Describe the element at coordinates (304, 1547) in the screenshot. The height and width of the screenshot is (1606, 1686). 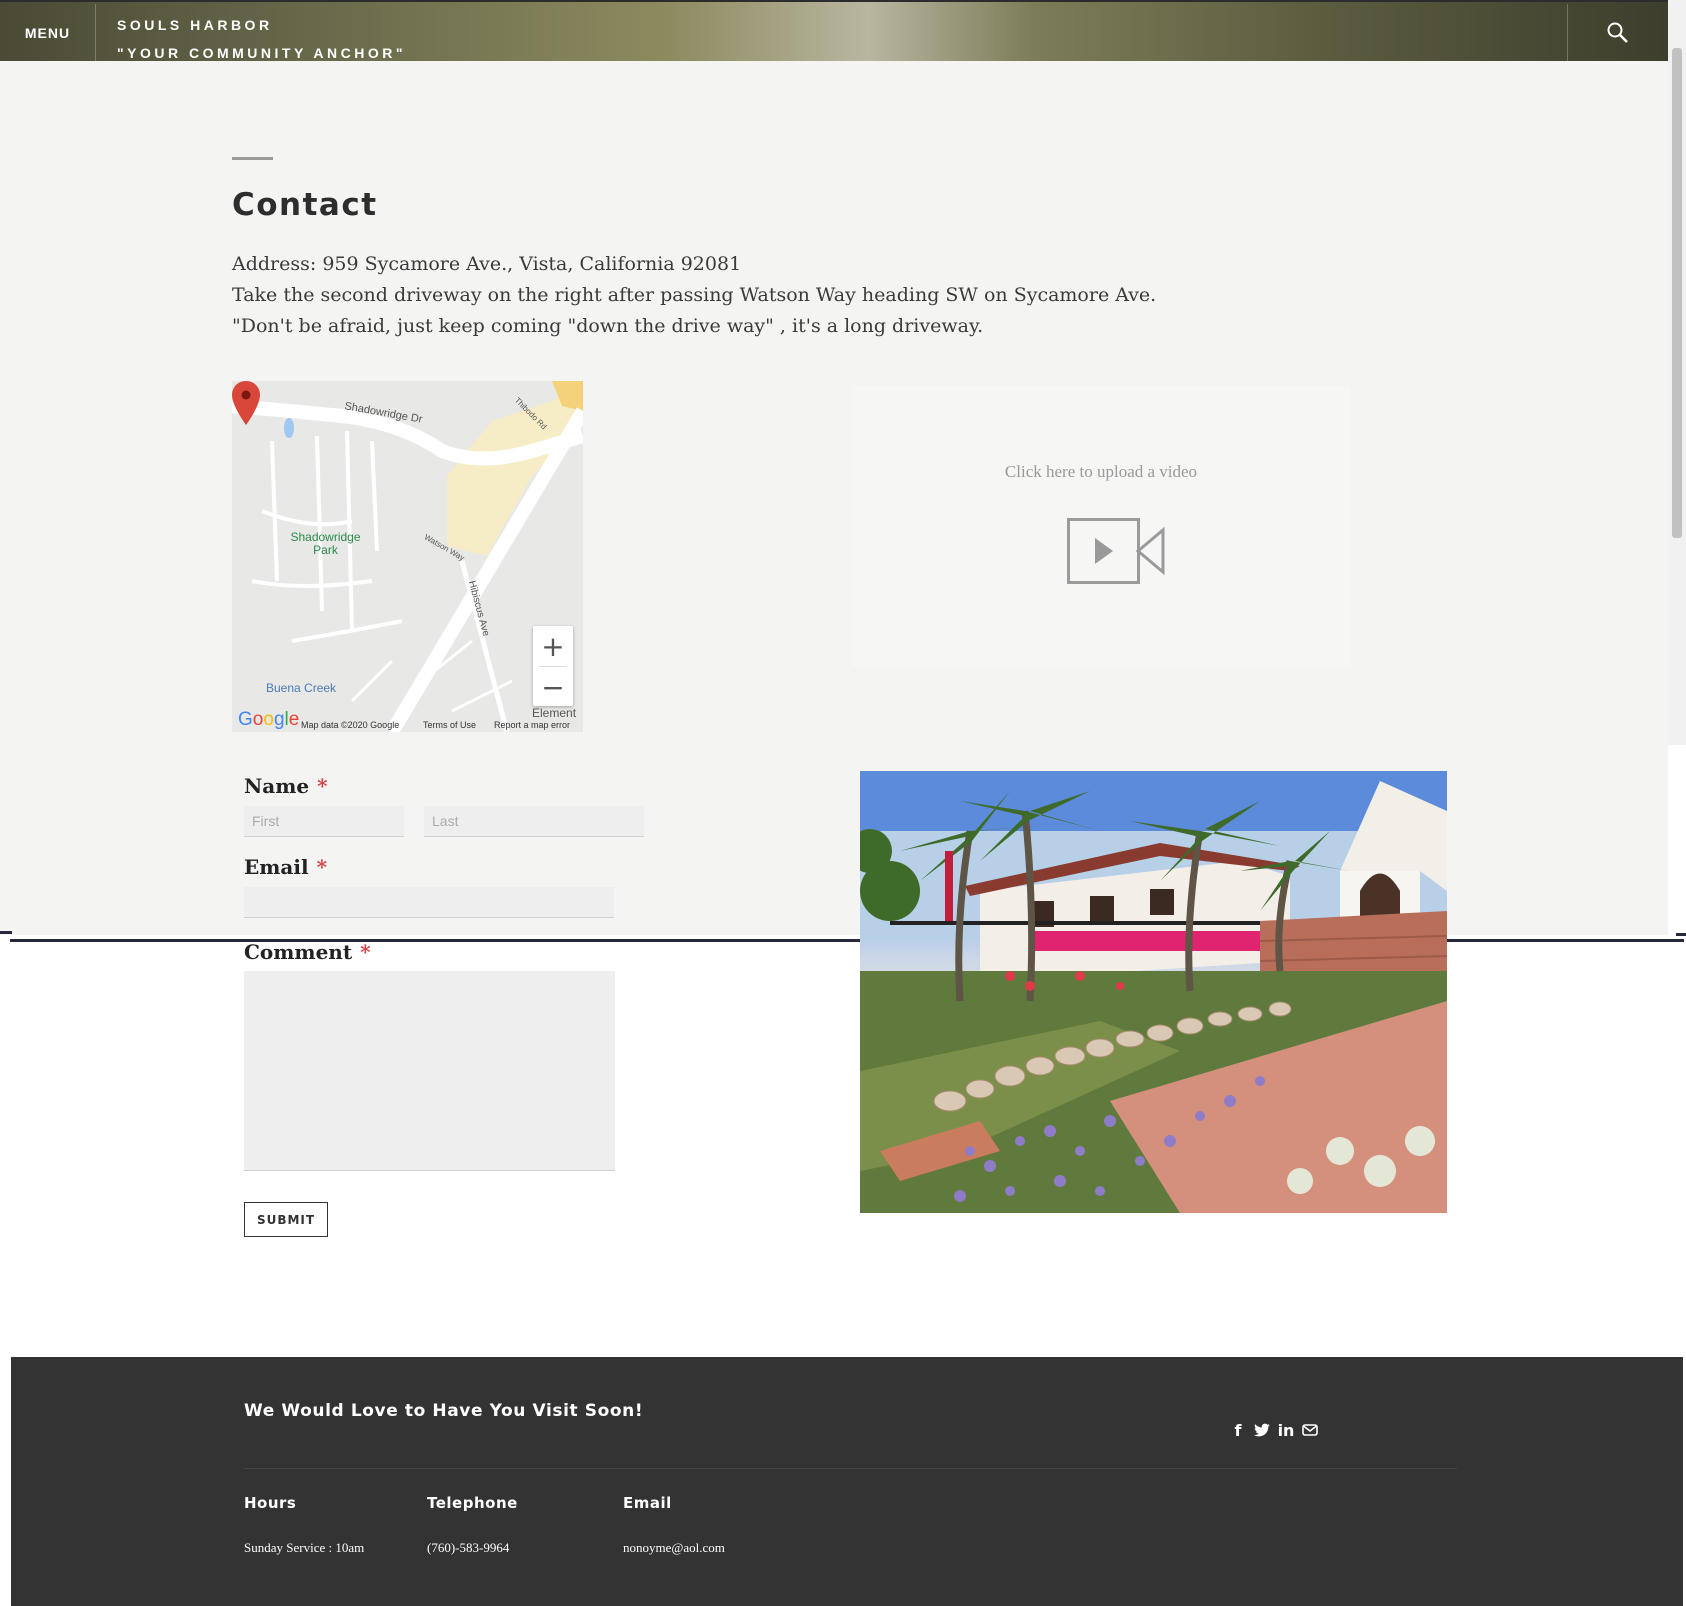
I see `hours-value: Sunday Service : 10am` at that location.